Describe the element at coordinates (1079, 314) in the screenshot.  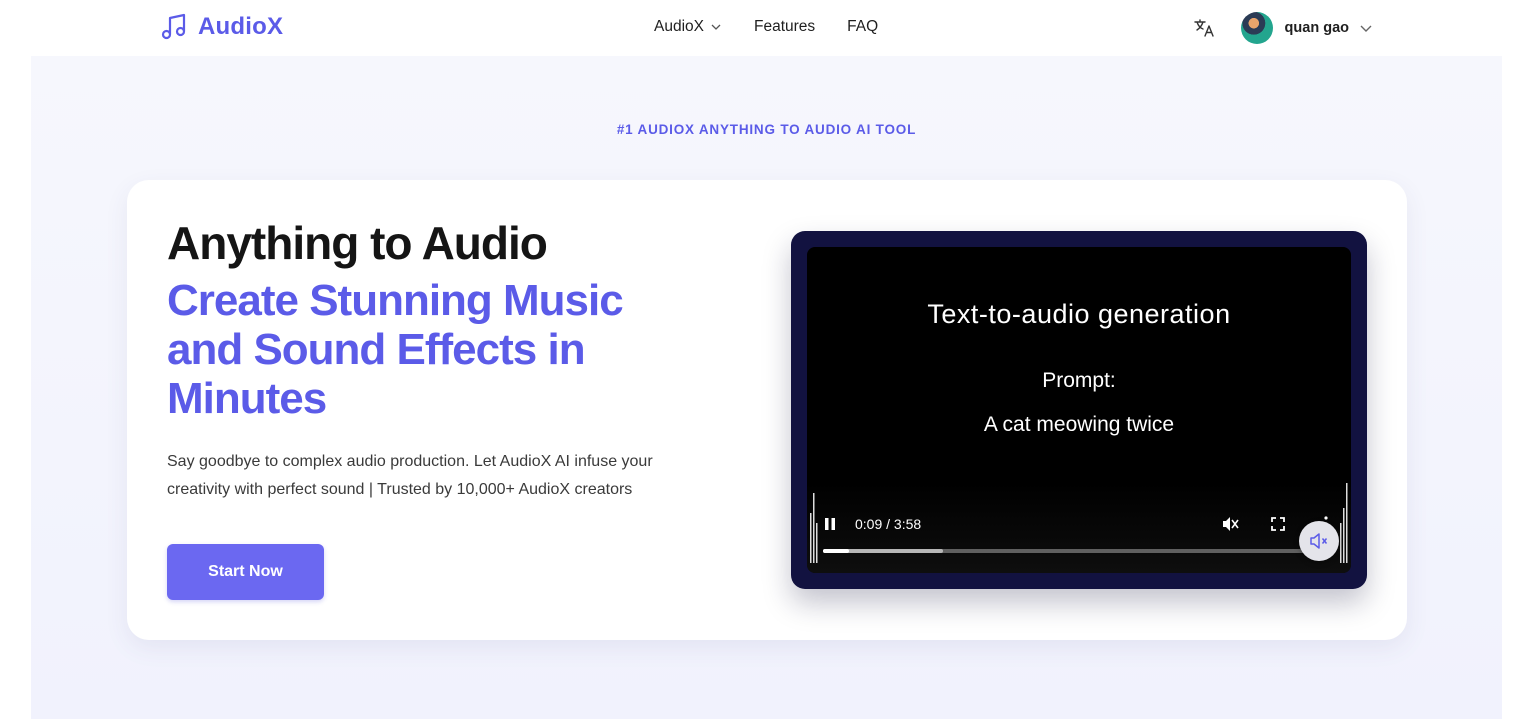
I see `video-heading: Text-to-audio generation` at that location.